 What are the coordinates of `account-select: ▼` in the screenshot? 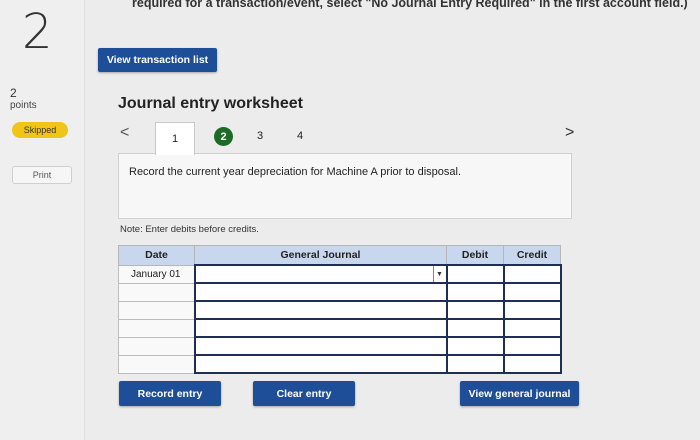 It's located at (320, 274).